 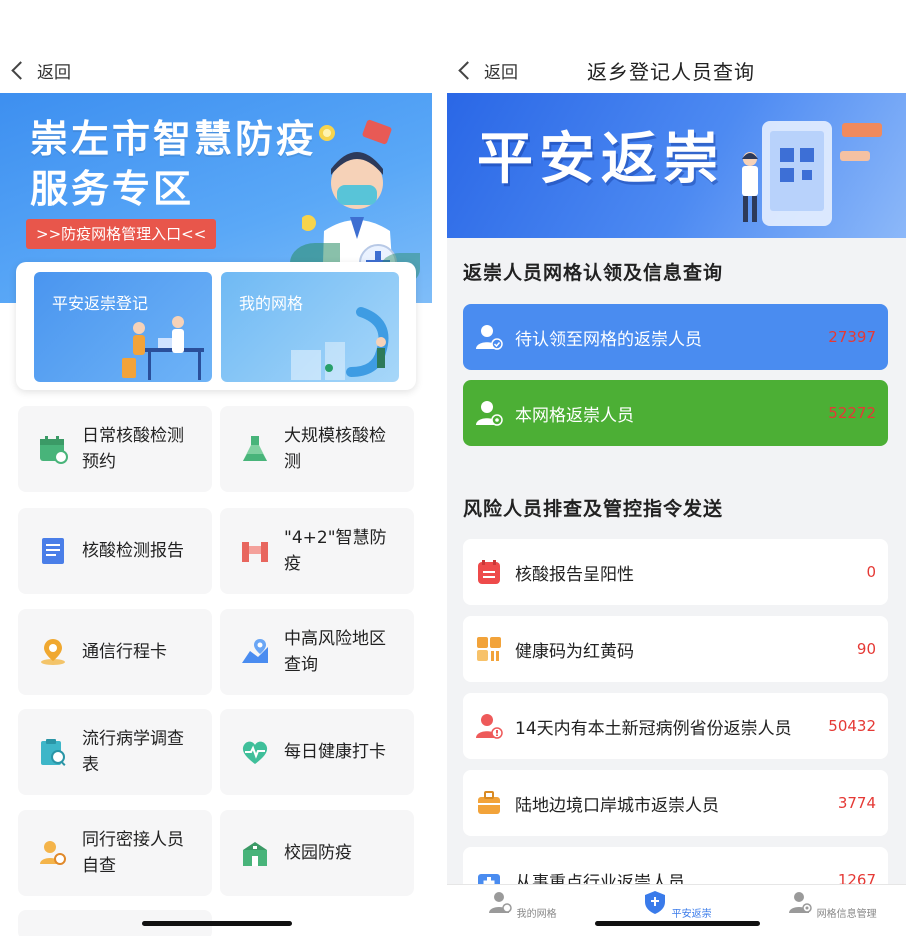 I want to click on safe-return-banner: 平安返崇, so click(x=676, y=165).